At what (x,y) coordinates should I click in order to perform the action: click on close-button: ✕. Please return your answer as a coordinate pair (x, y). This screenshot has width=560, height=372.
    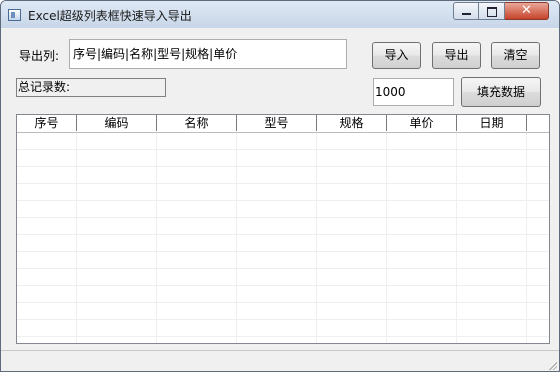
    Looking at the image, I should click on (527, 11).